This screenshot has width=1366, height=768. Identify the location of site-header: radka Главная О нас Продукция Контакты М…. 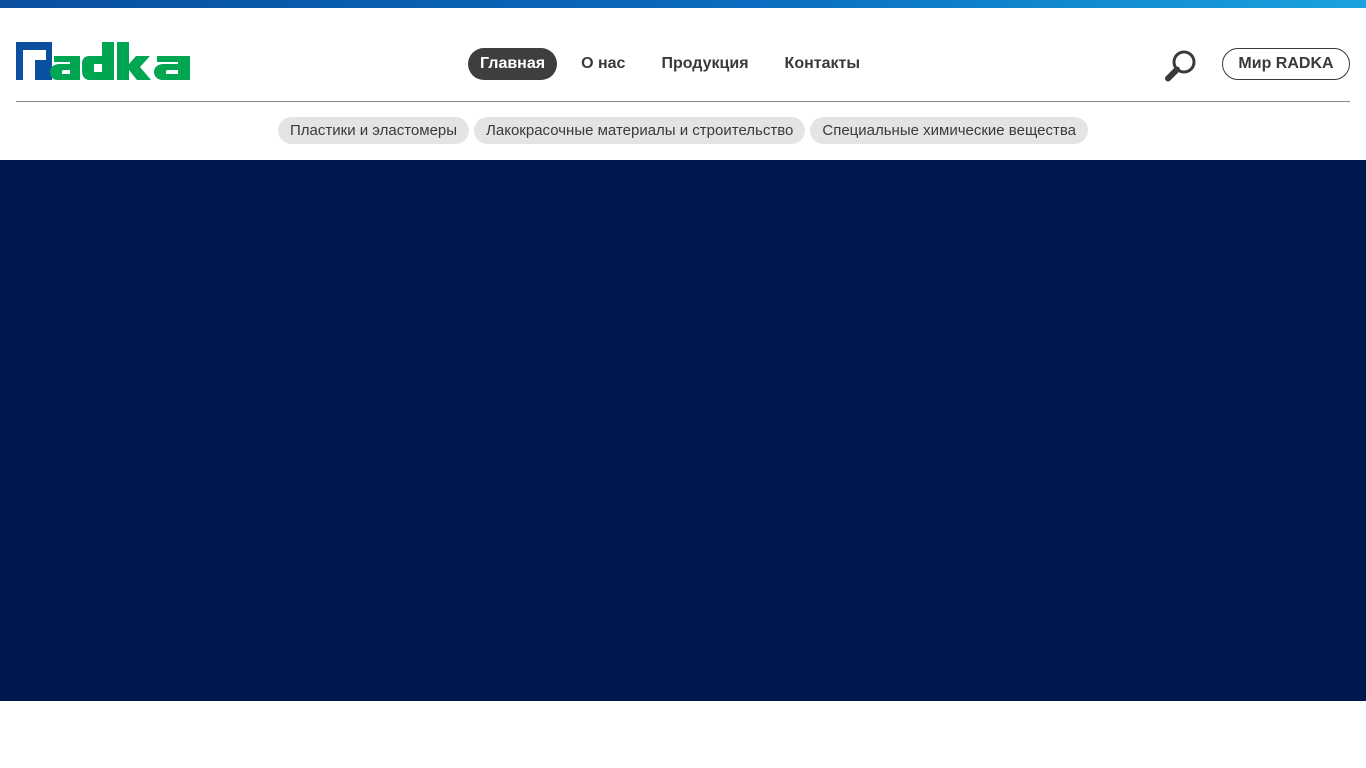
(683, 54).